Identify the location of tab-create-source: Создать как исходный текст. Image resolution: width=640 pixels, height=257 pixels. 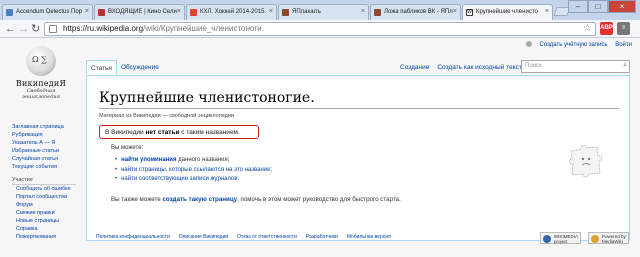
(479, 66).